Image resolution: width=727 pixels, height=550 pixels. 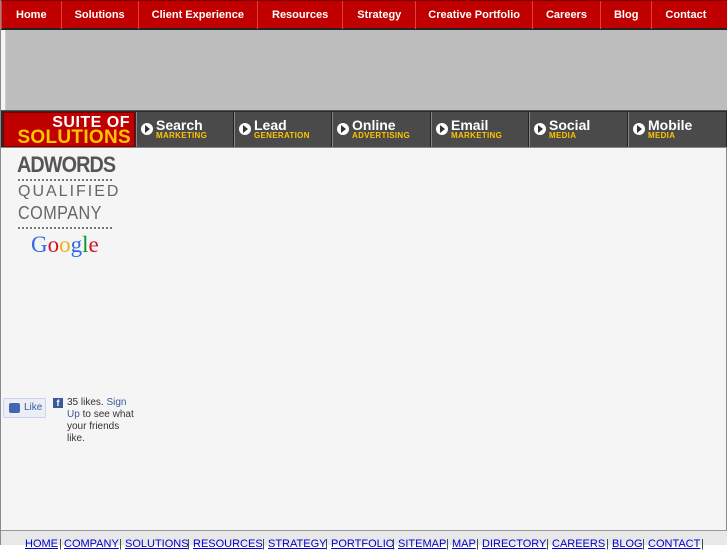 I want to click on banner-area, so click(x=366, y=70).